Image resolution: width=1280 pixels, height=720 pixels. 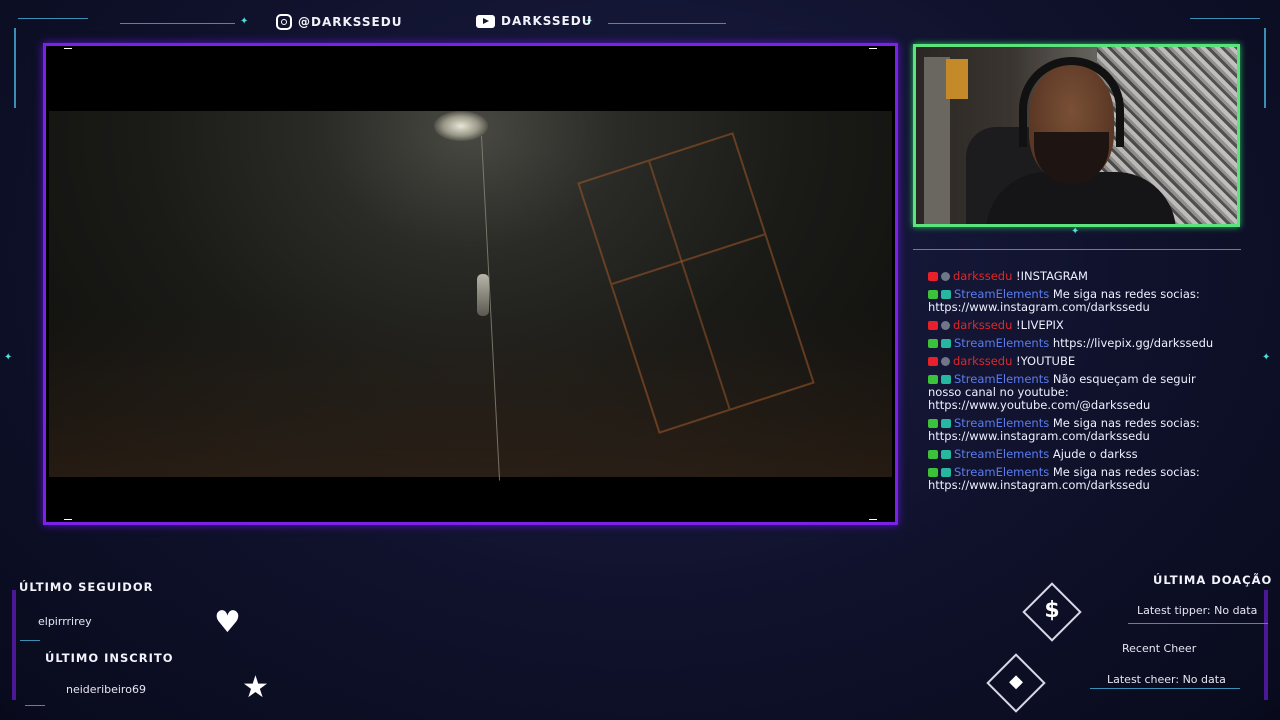 I want to click on last-sub-label: ÚLTIMO INSCRITO, so click(x=109, y=658).